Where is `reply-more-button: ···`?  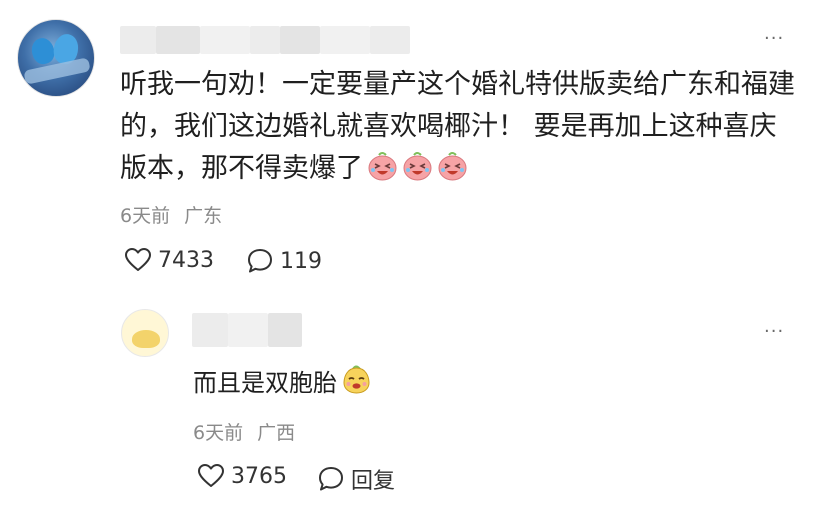 reply-more-button: ··· is located at coordinates (774, 332).